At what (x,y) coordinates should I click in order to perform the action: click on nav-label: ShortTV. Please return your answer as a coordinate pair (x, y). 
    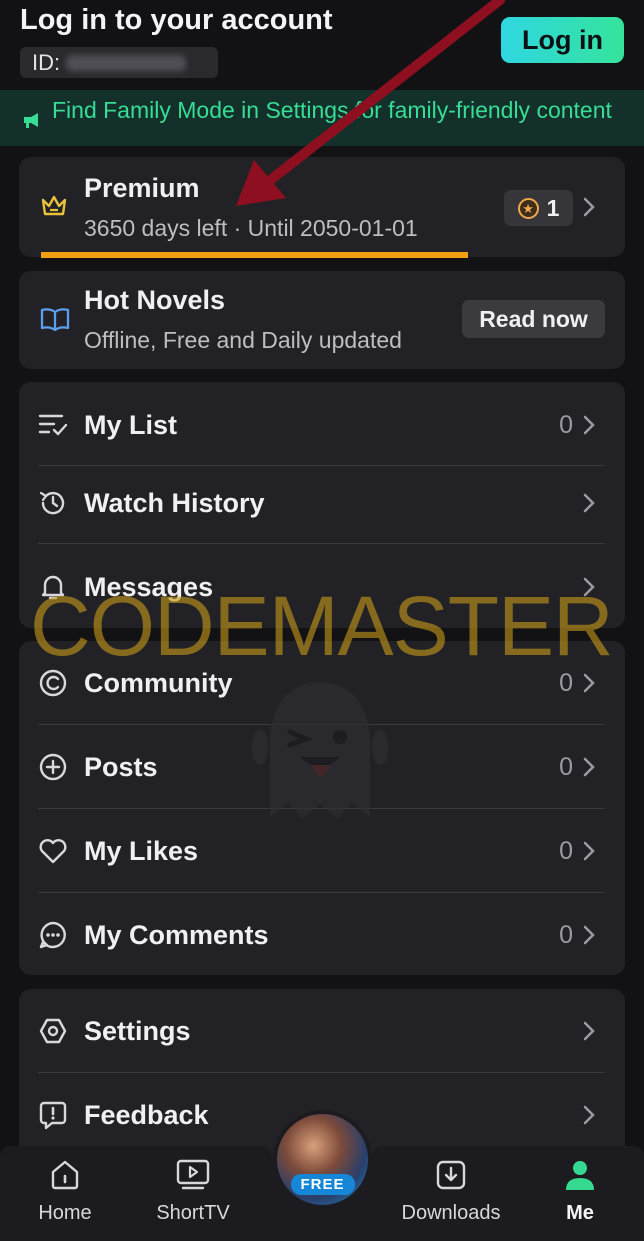
    Looking at the image, I should click on (193, 1213).